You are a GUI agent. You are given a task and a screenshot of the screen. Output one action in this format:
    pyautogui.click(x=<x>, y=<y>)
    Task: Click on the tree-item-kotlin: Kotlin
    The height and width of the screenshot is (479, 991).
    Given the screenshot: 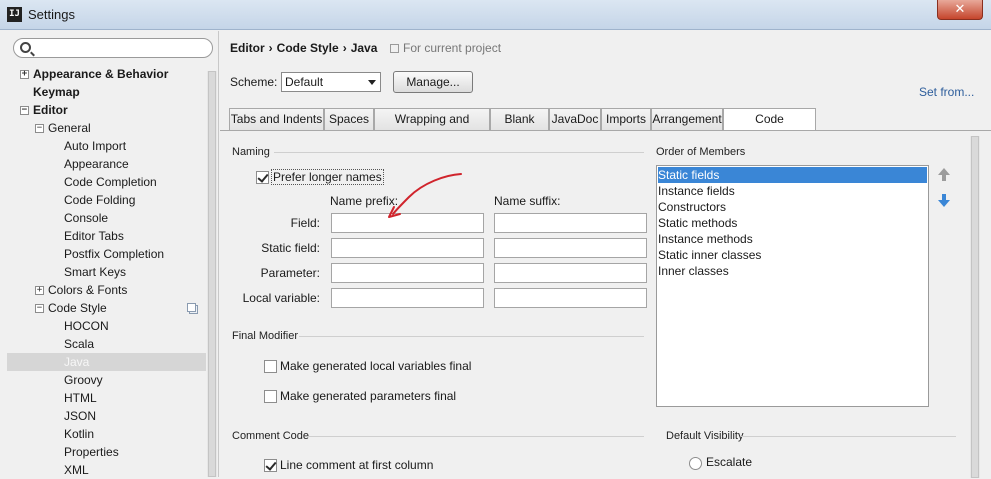 What is the action you would take?
    pyautogui.click(x=102, y=434)
    